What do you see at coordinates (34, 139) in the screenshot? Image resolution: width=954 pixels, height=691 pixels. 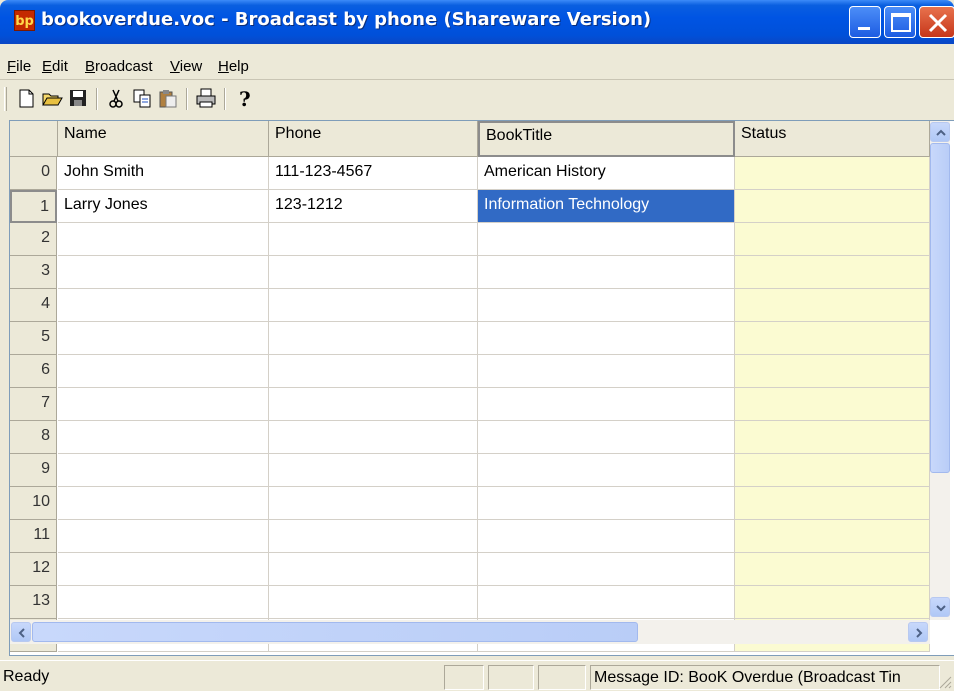 I see `corner-header` at bounding box center [34, 139].